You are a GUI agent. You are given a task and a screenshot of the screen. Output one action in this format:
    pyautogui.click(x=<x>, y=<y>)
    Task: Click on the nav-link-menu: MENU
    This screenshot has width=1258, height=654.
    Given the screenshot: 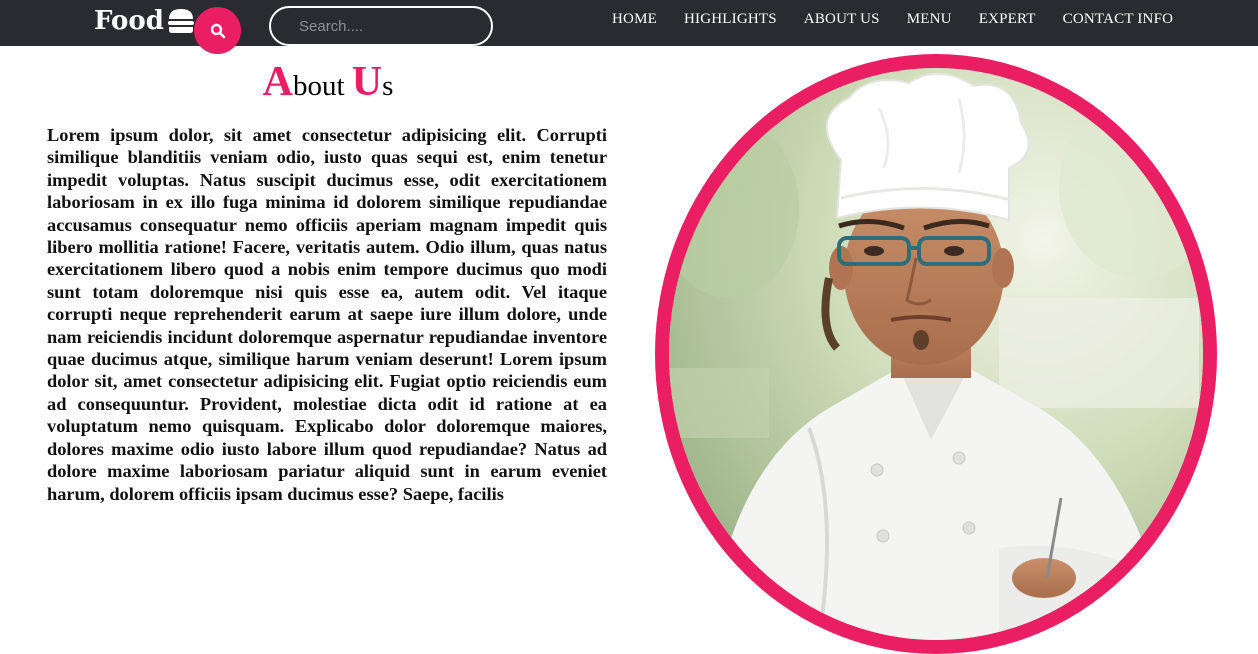 What is the action you would take?
    pyautogui.click(x=929, y=19)
    